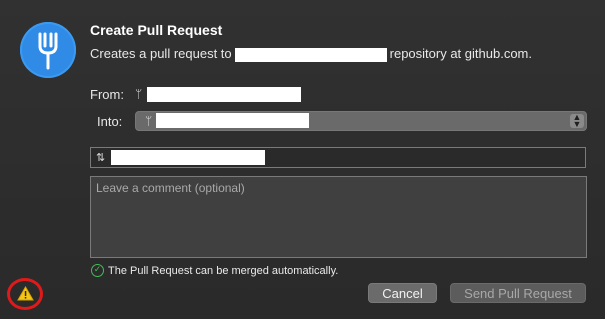  I want to click on redacted-repository-name, so click(310, 54).